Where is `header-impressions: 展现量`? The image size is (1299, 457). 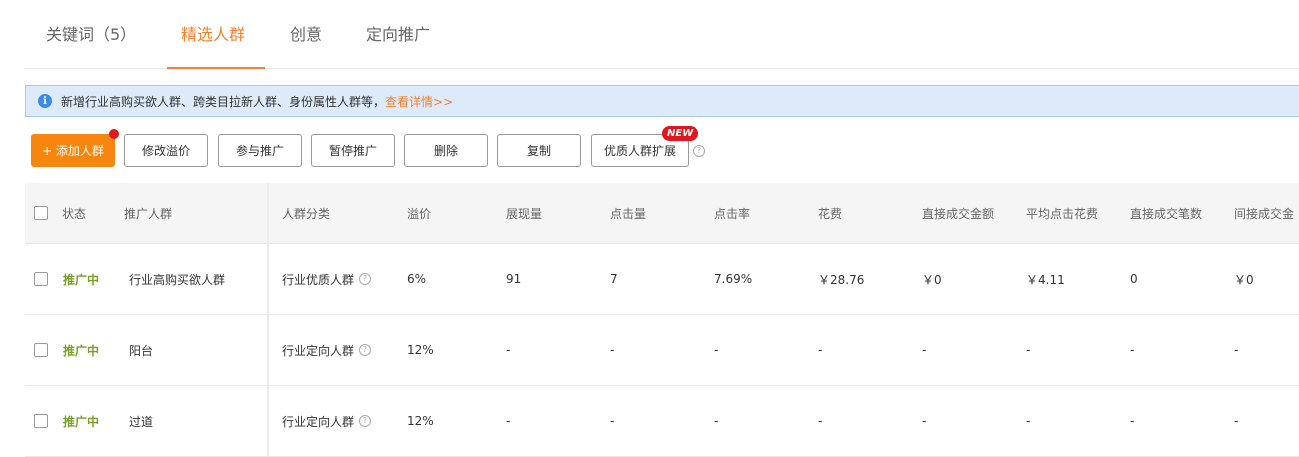 header-impressions: 展现量 is located at coordinates (524, 213).